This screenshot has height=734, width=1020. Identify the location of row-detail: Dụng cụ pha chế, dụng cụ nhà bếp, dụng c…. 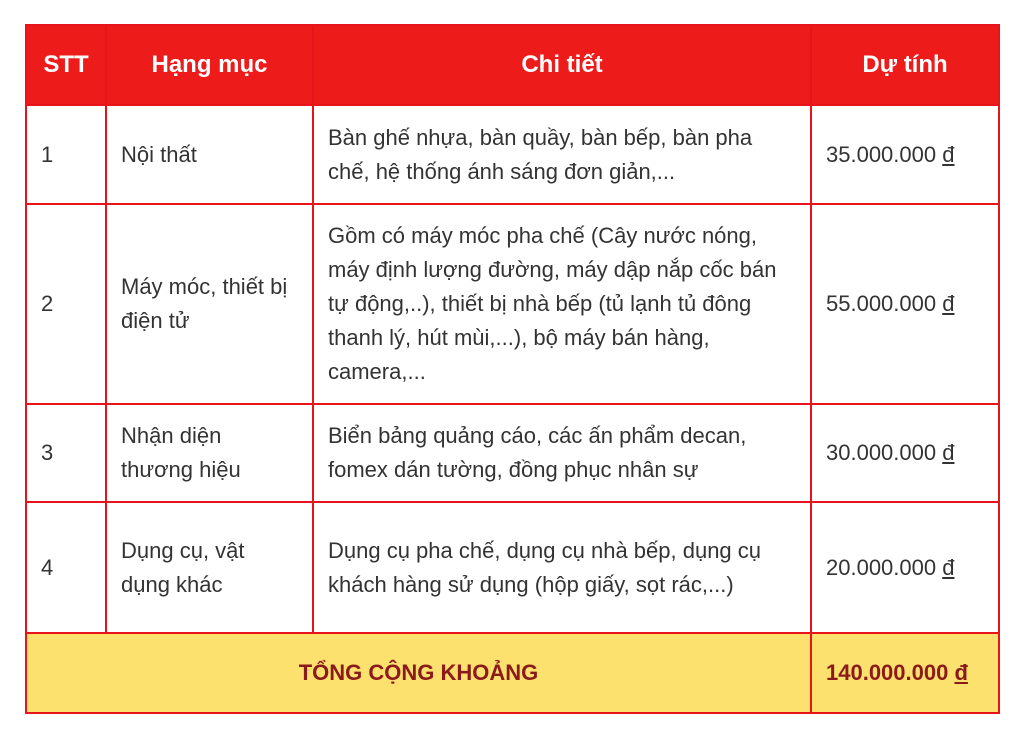
(562, 567).